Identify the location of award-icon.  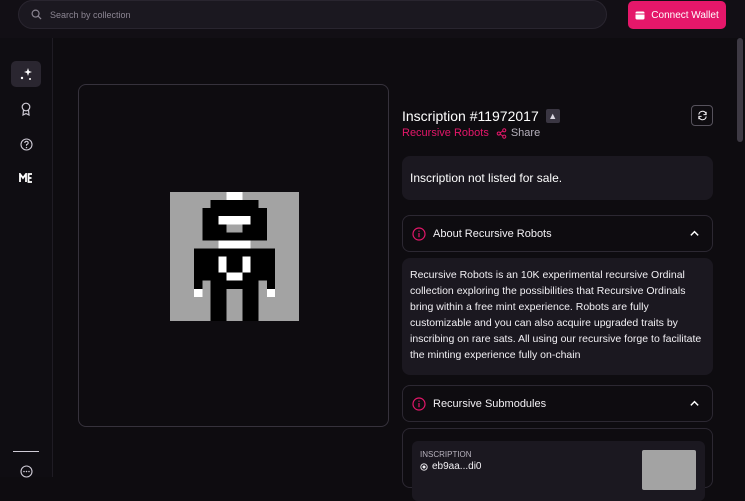
(26, 109).